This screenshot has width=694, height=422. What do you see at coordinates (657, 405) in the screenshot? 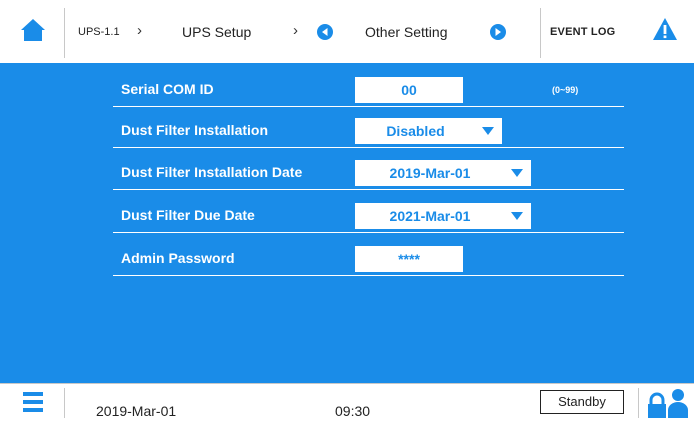
I see `lock-icon` at bounding box center [657, 405].